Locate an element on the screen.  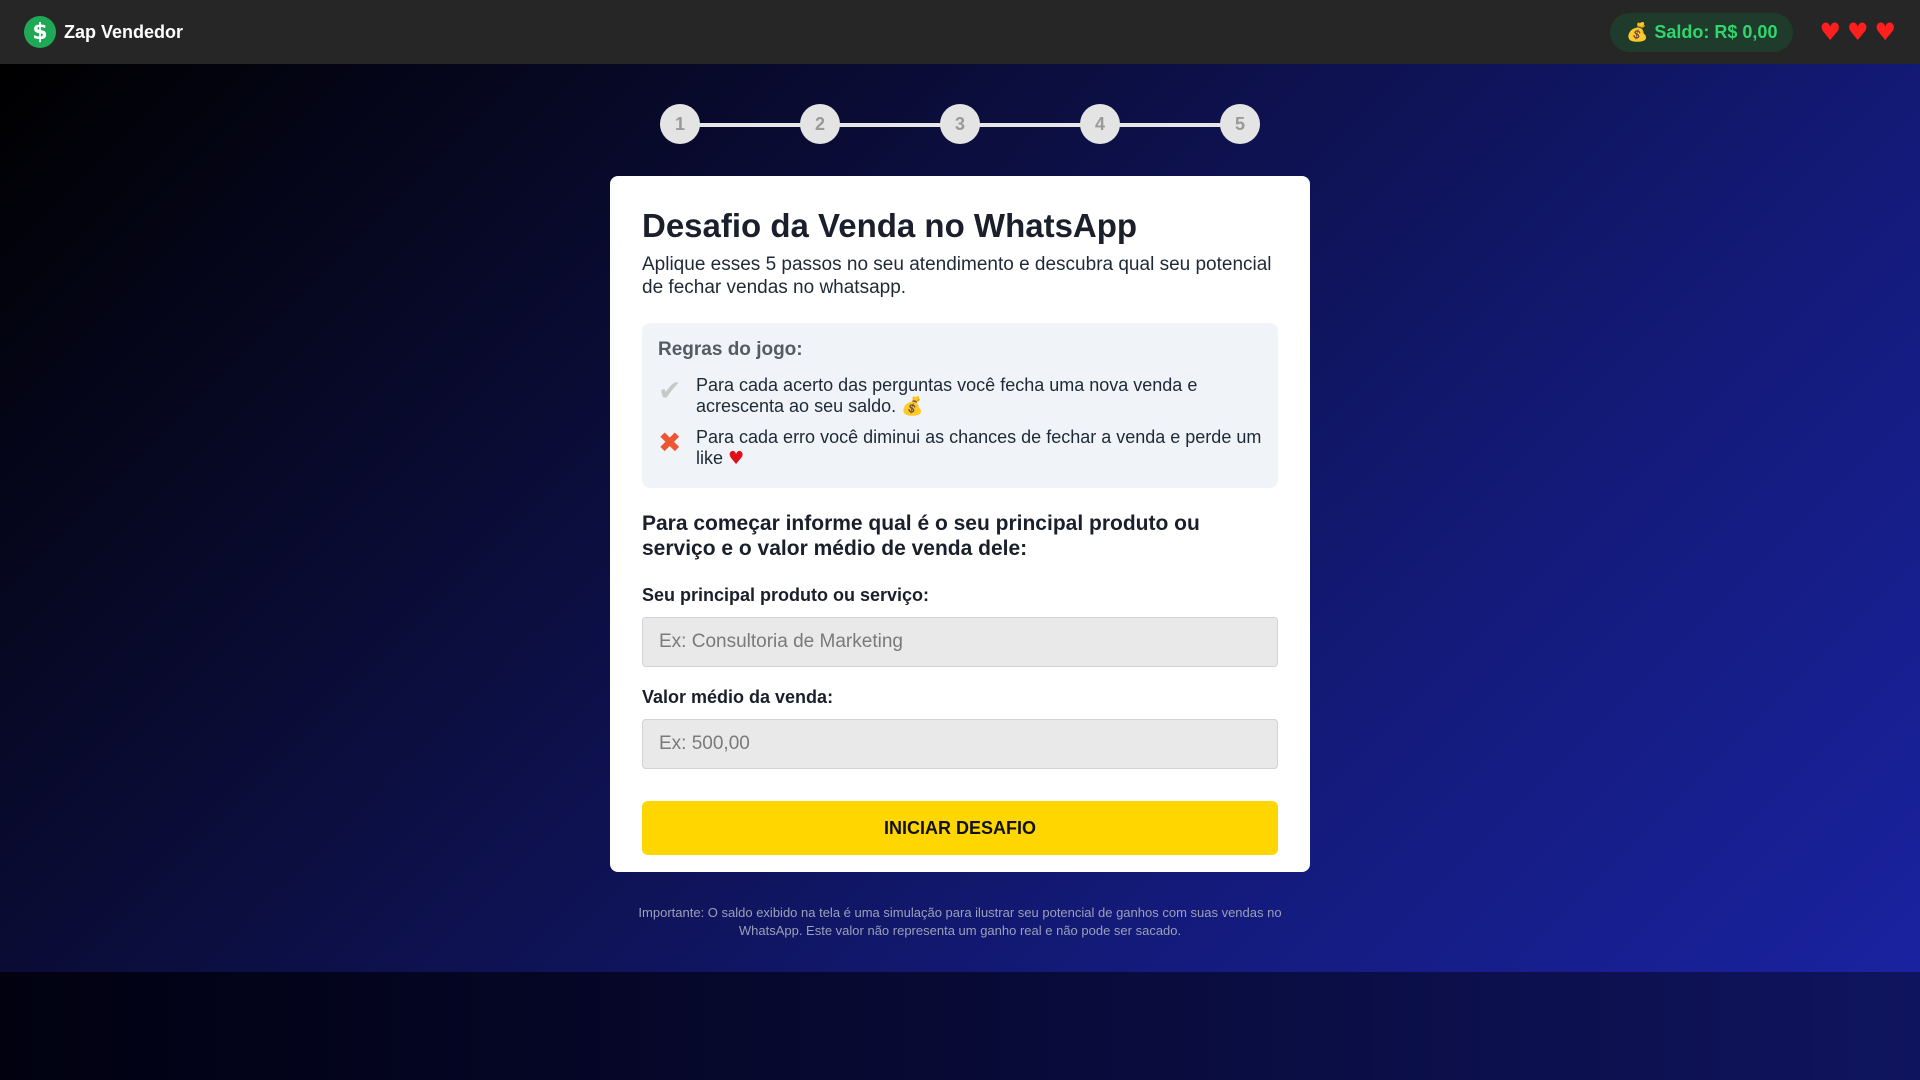
step-2: 2 is located at coordinates (820, 124).